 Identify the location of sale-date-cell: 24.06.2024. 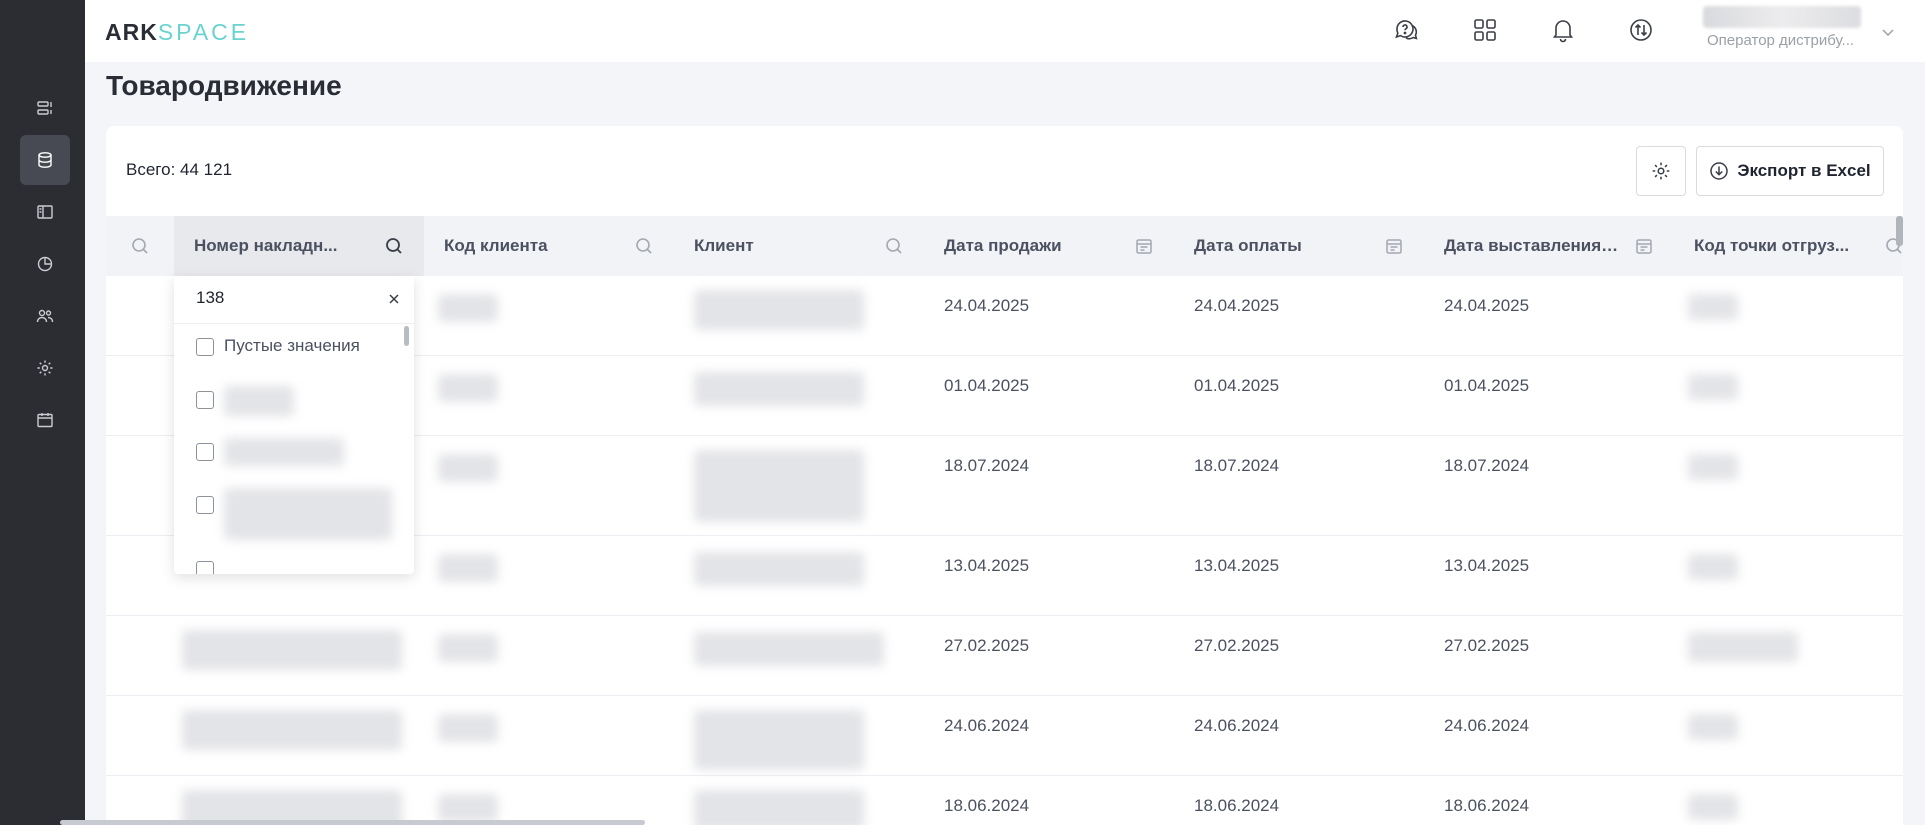
(987, 725).